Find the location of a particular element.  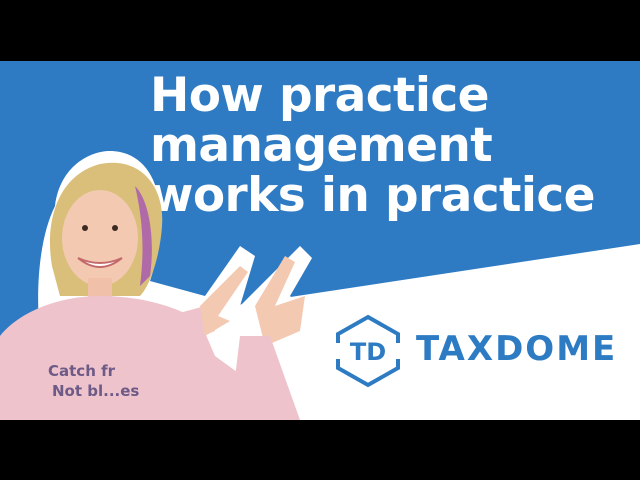

logo-wordmark: TAXDOME is located at coordinates (517, 349).